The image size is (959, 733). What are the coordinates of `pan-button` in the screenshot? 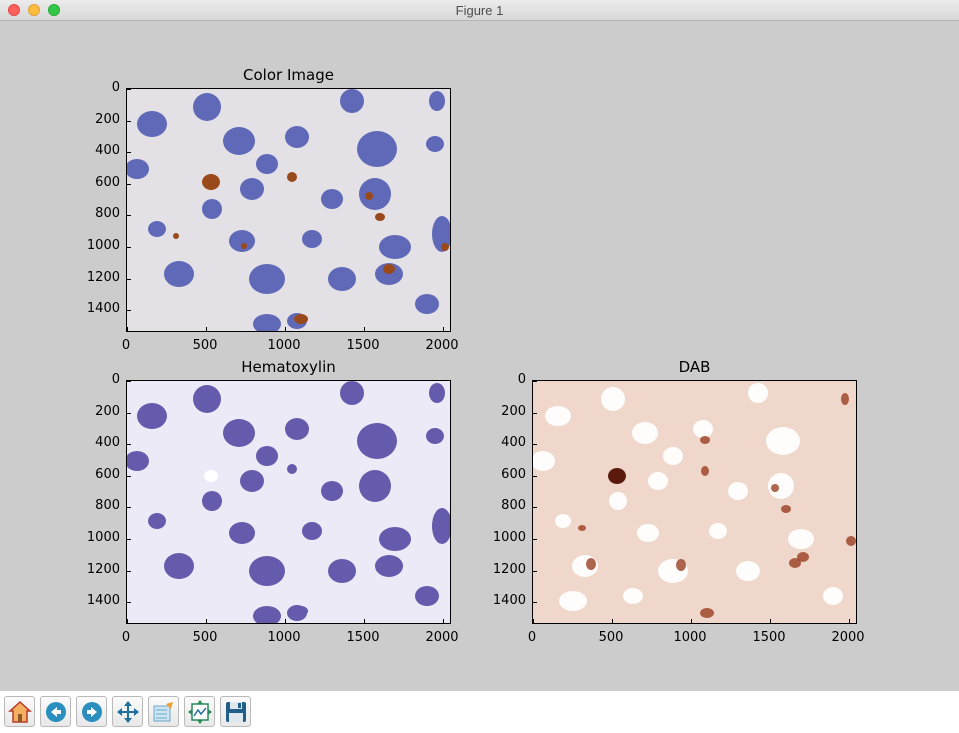 It's located at (127, 711).